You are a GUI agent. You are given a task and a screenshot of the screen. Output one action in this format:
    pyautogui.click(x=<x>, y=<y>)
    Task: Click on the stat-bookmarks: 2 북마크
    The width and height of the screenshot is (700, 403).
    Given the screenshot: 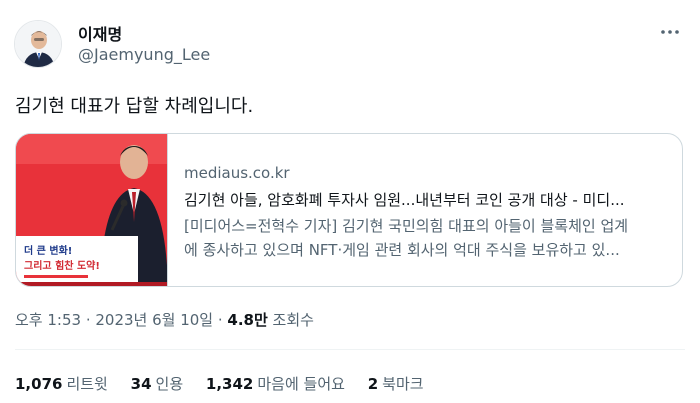 What is the action you would take?
    pyautogui.click(x=396, y=384)
    